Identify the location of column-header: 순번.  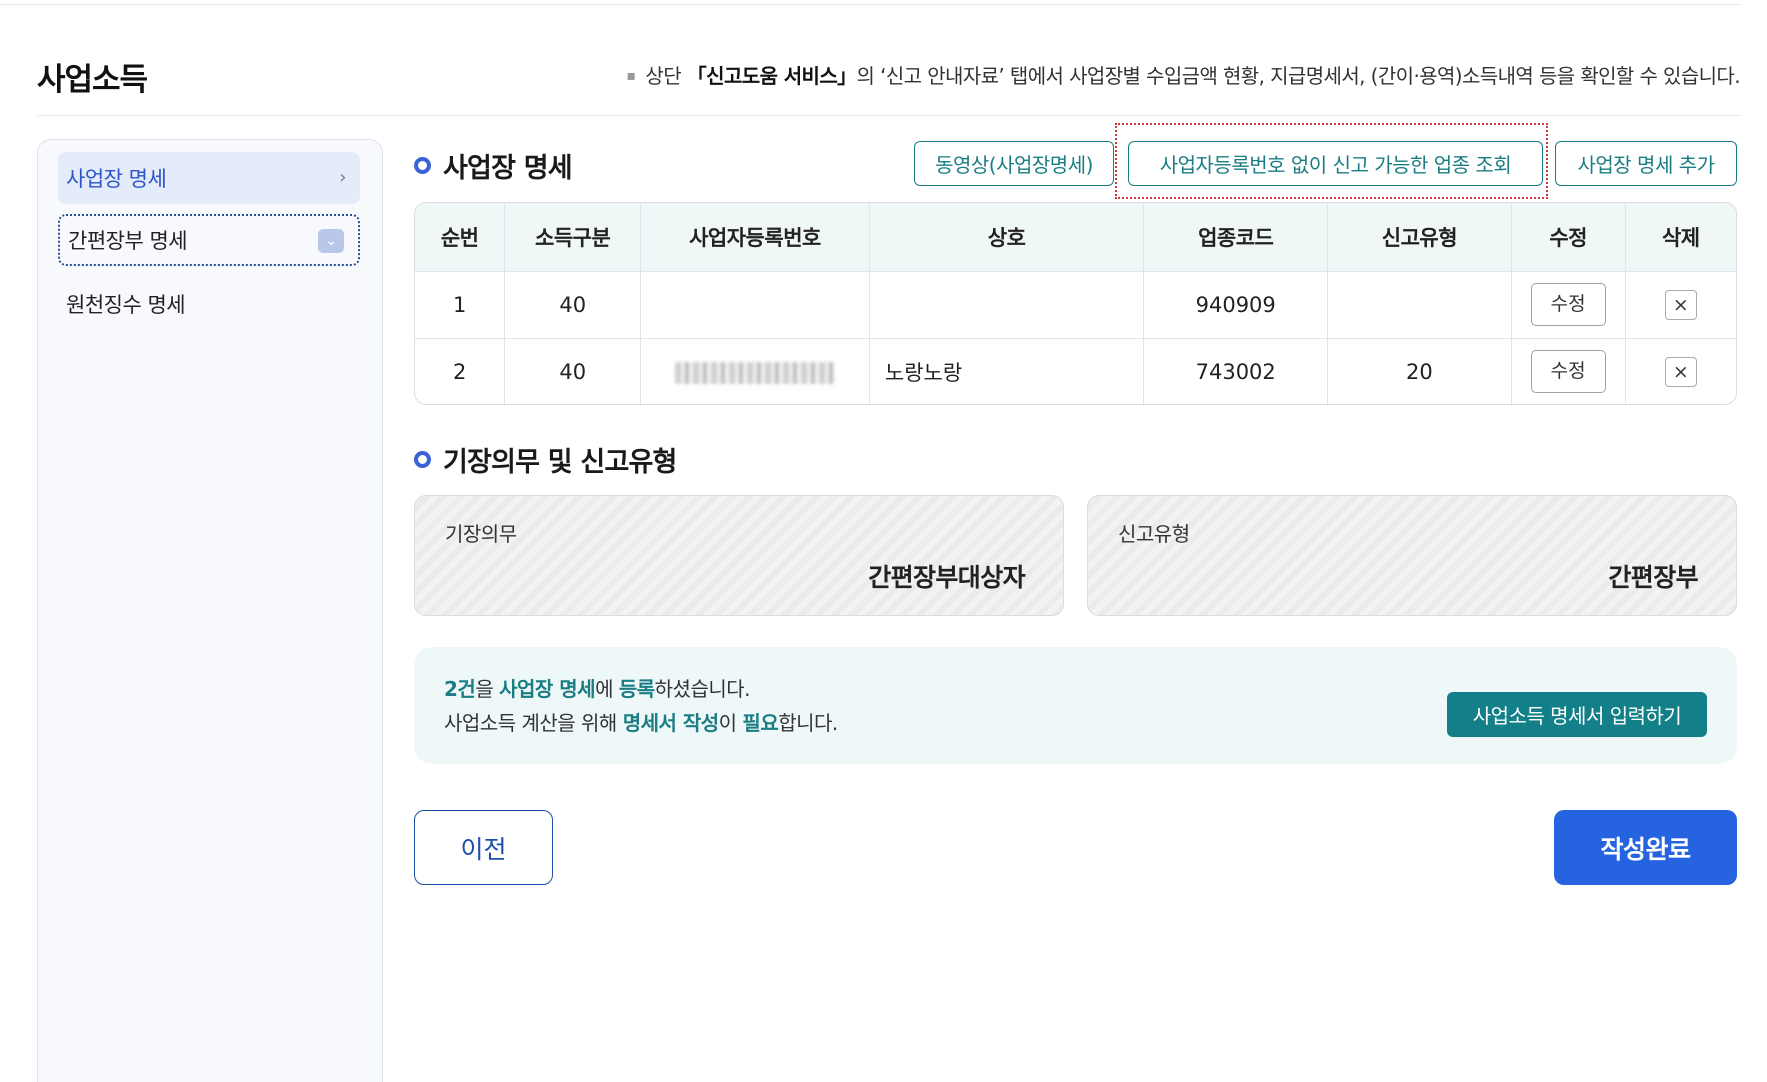
(460, 237).